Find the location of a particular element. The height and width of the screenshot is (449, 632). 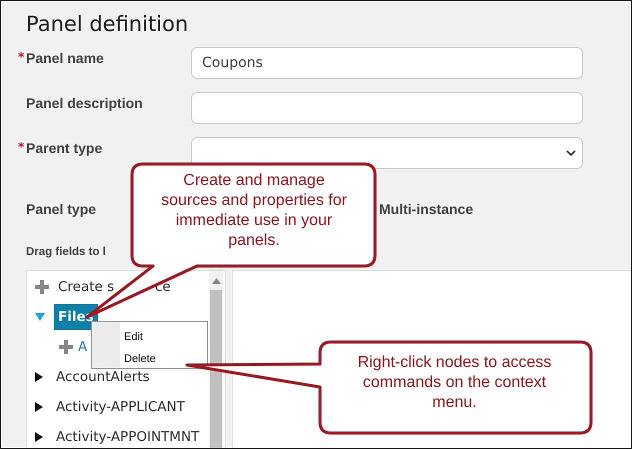

section-label: Drag fields to l is located at coordinates (65, 253).